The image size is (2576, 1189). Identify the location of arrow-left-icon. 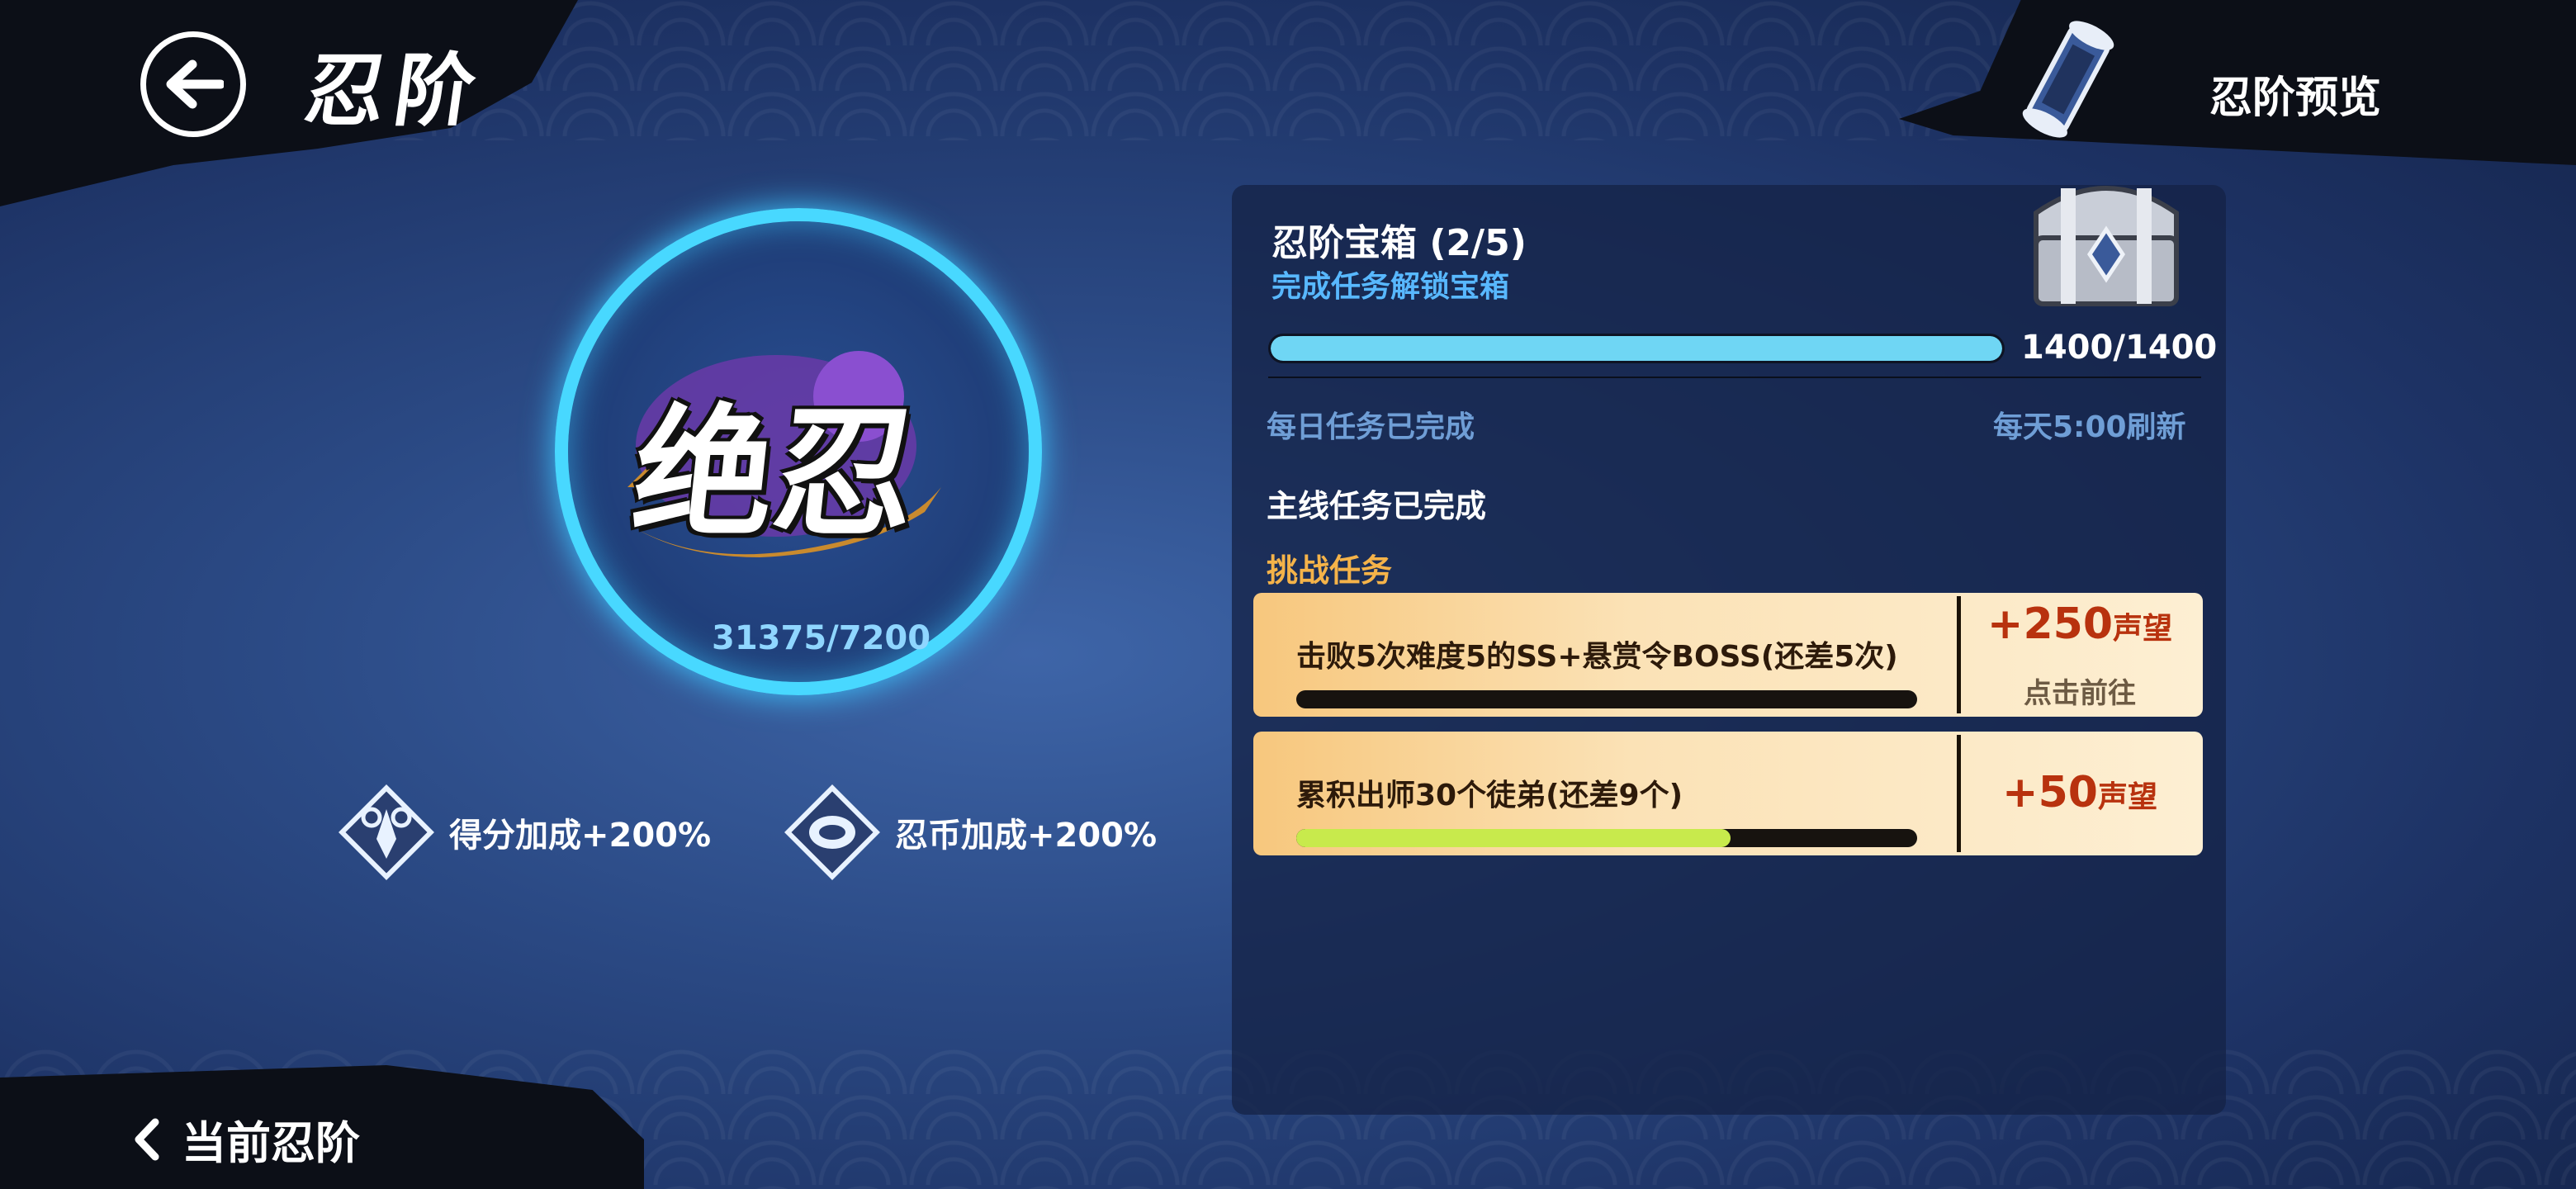
(195, 84).